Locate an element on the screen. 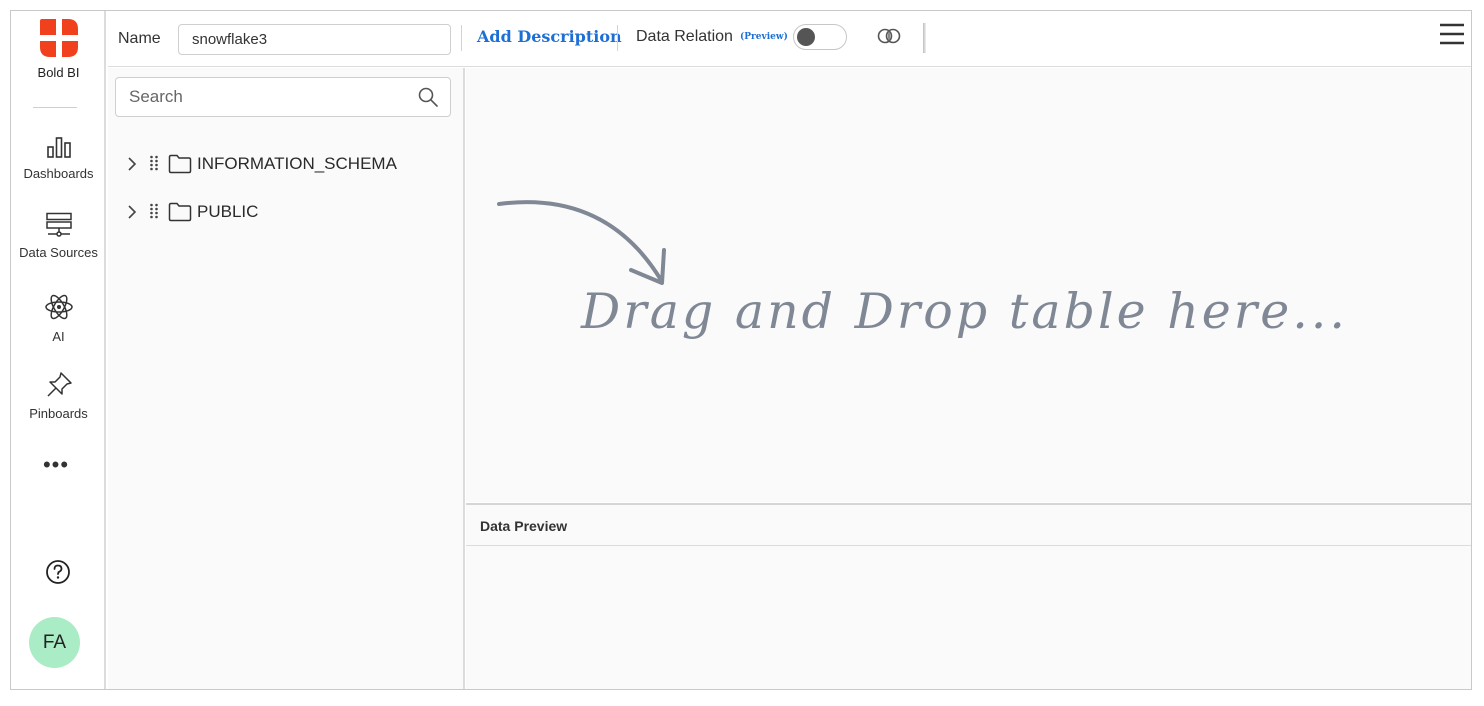  brand: Bold BI is located at coordinates (58, 48).